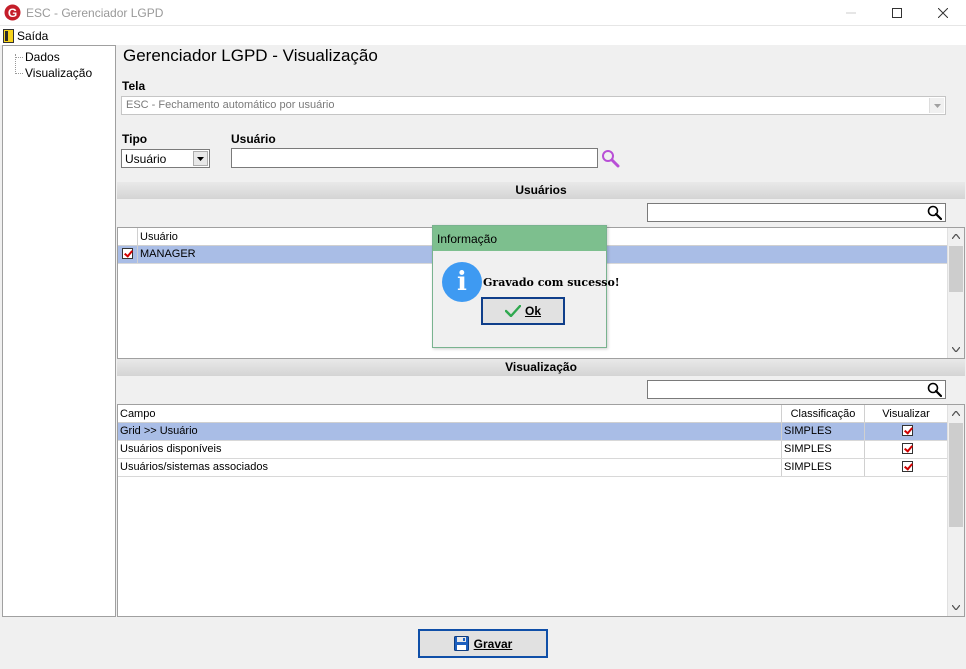  I want to click on tipo-dropdown-button, so click(200, 158).